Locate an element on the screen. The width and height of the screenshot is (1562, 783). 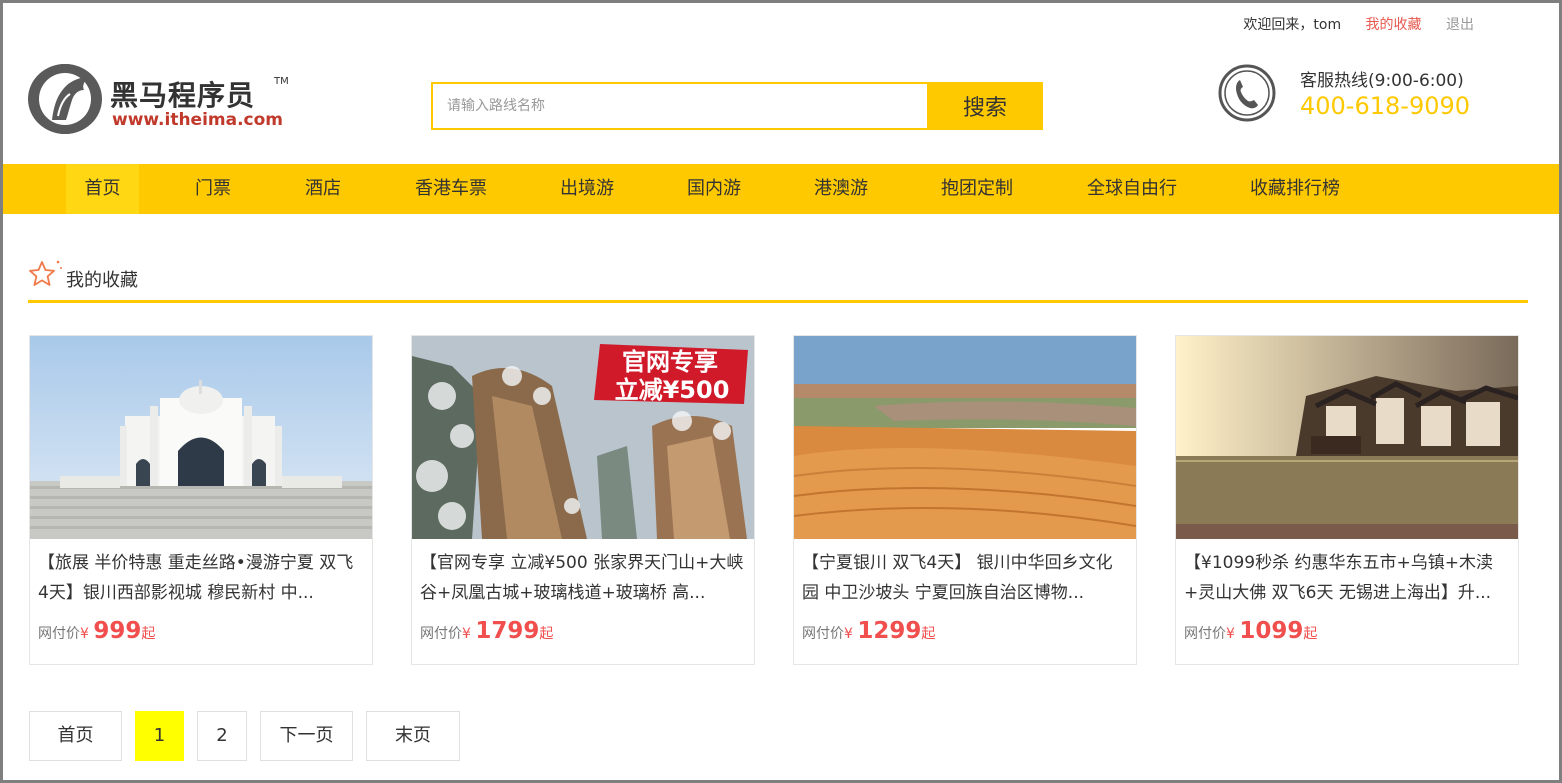
nav-item-hk-macau: 港澳游 is located at coordinates (841, 189).